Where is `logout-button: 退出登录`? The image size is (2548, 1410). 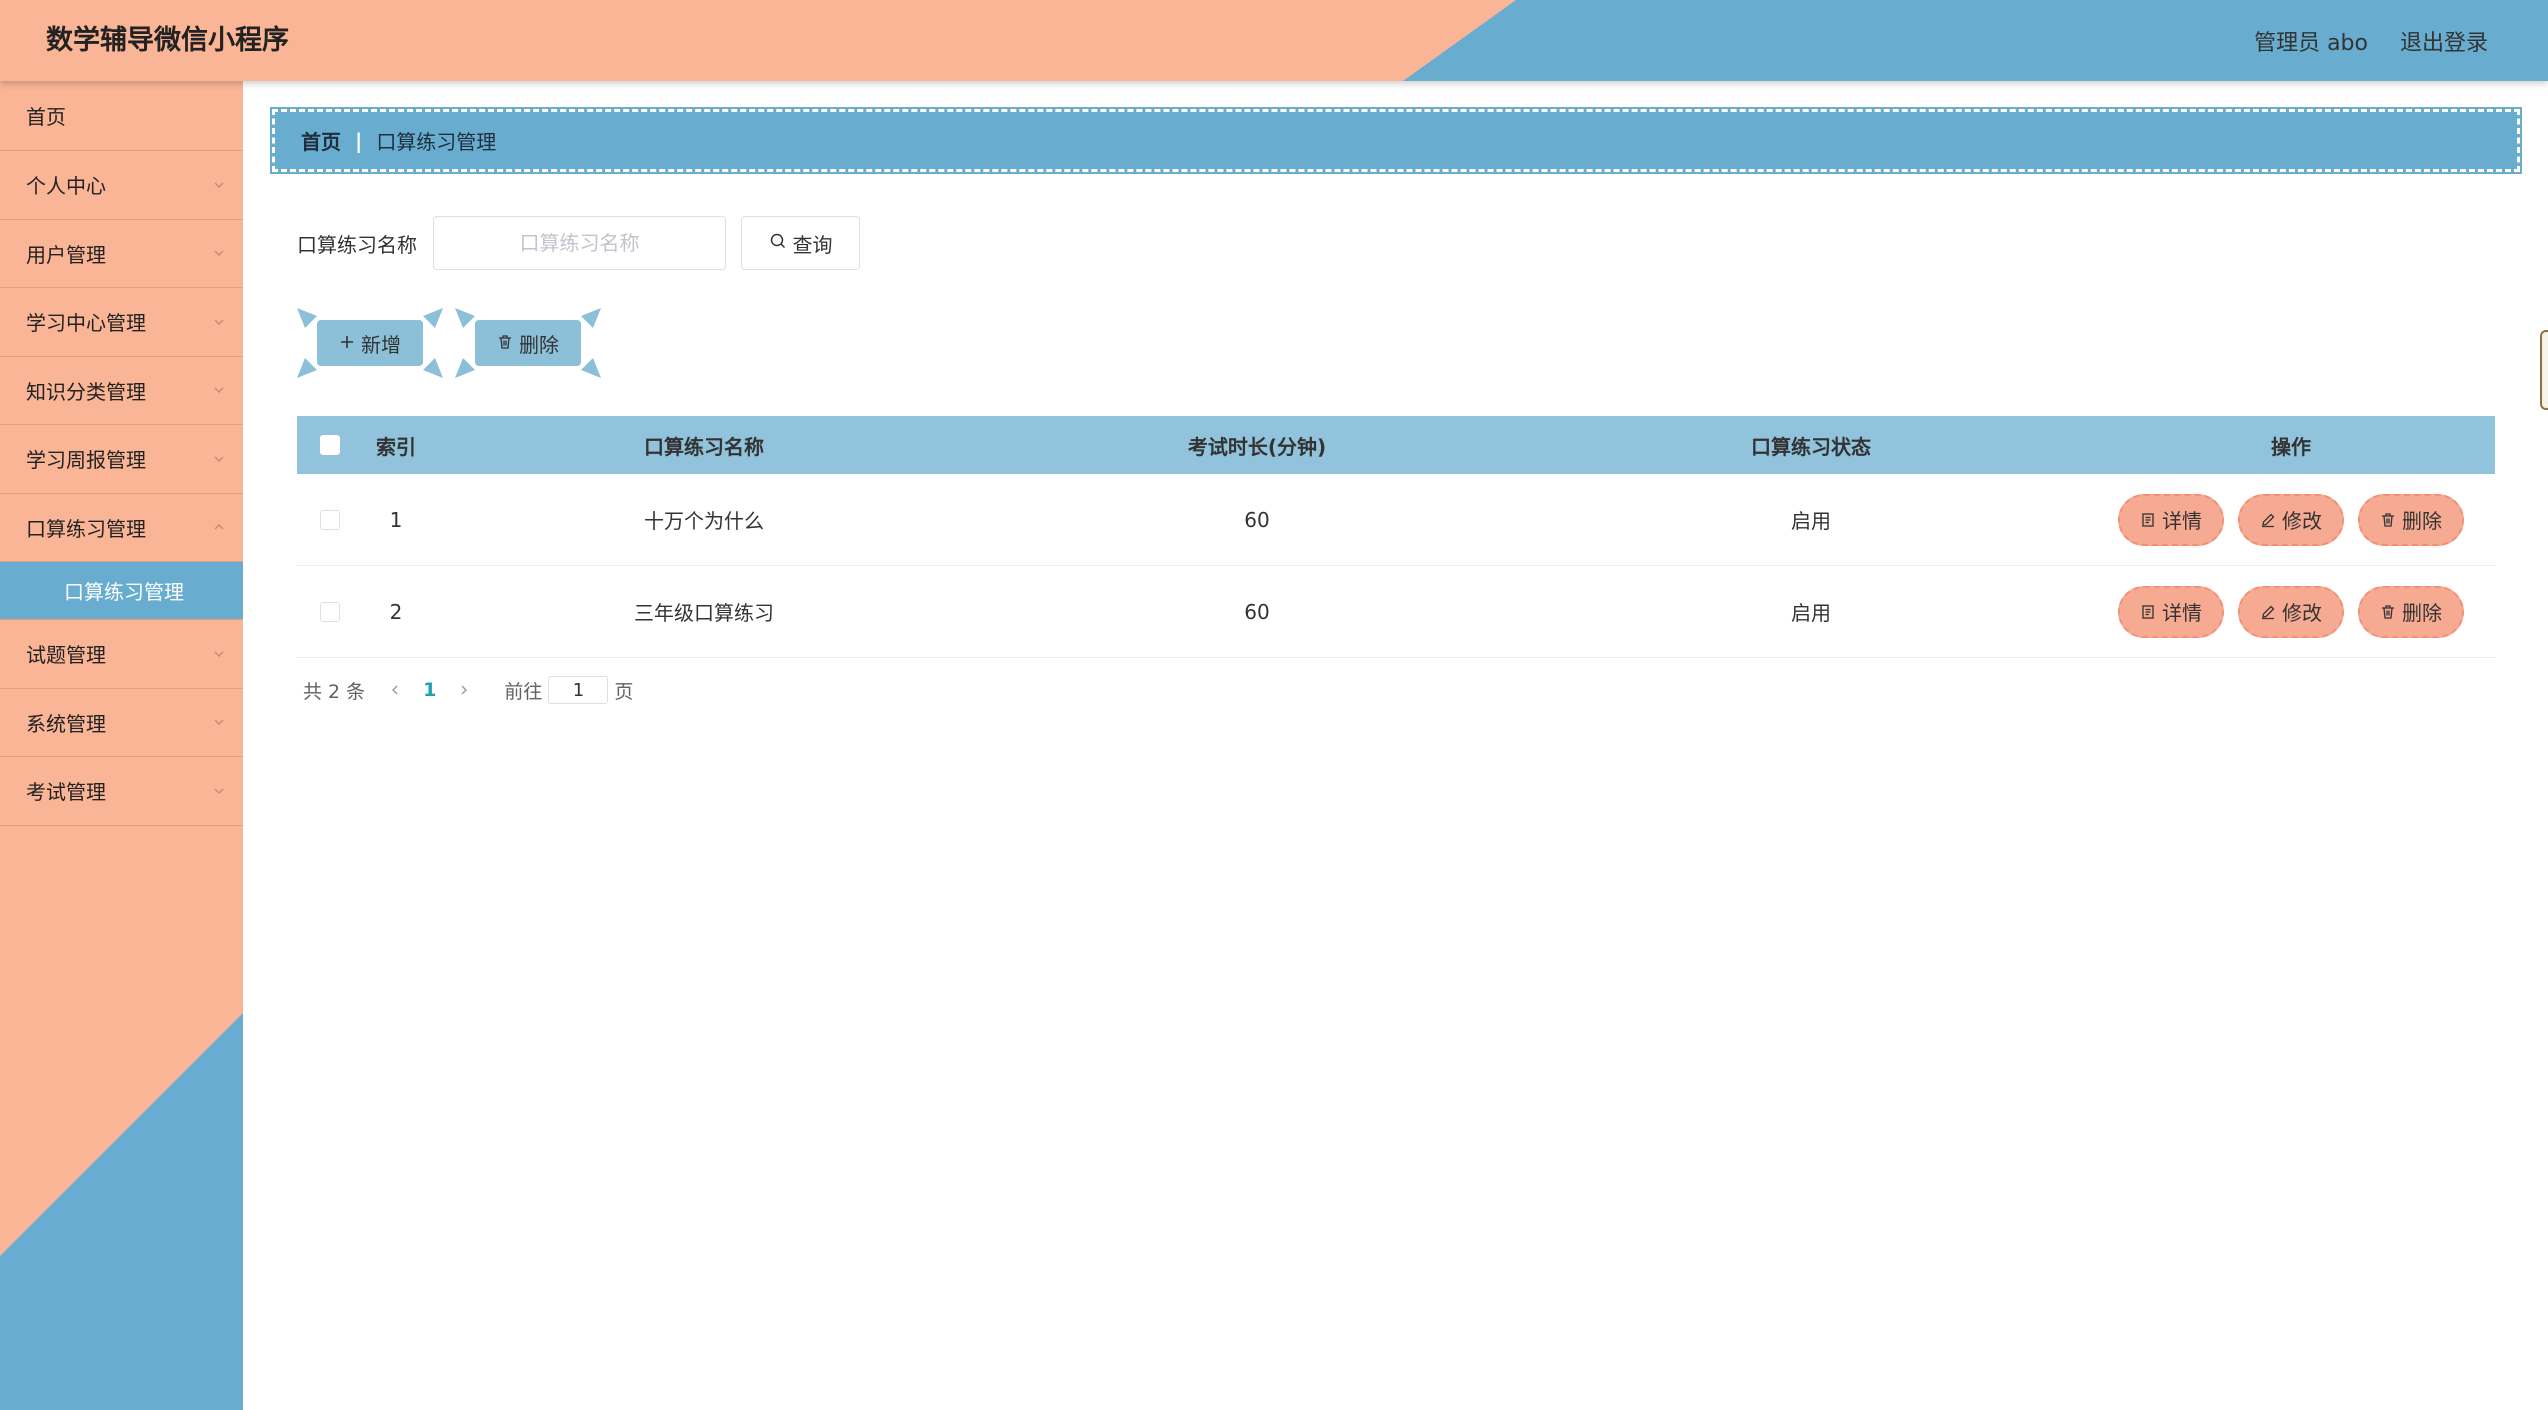
logout-button: 退出登录 is located at coordinates (2444, 41).